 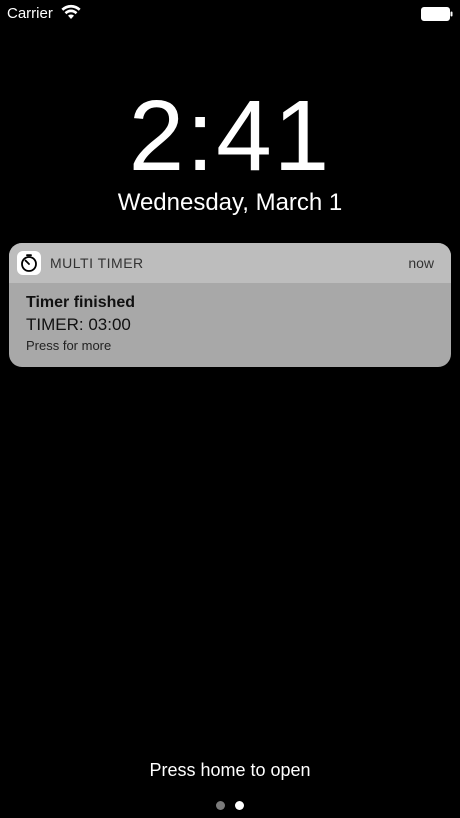 I want to click on notification-app-name: MULTI TIMER, so click(x=97, y=263).